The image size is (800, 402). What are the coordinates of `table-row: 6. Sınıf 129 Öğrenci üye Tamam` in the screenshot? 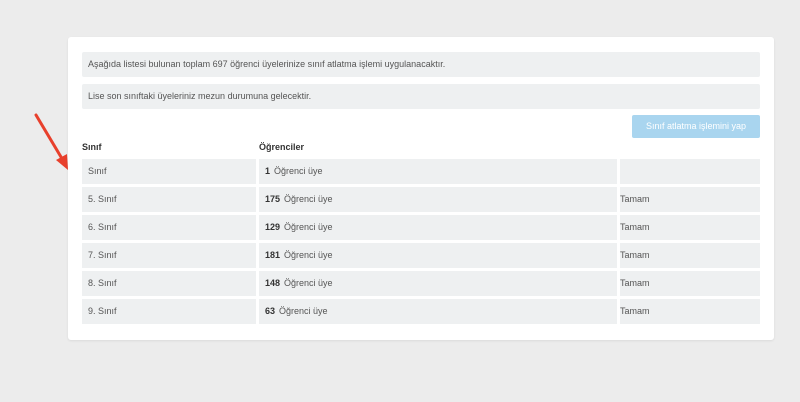 It's located at (421, 227).